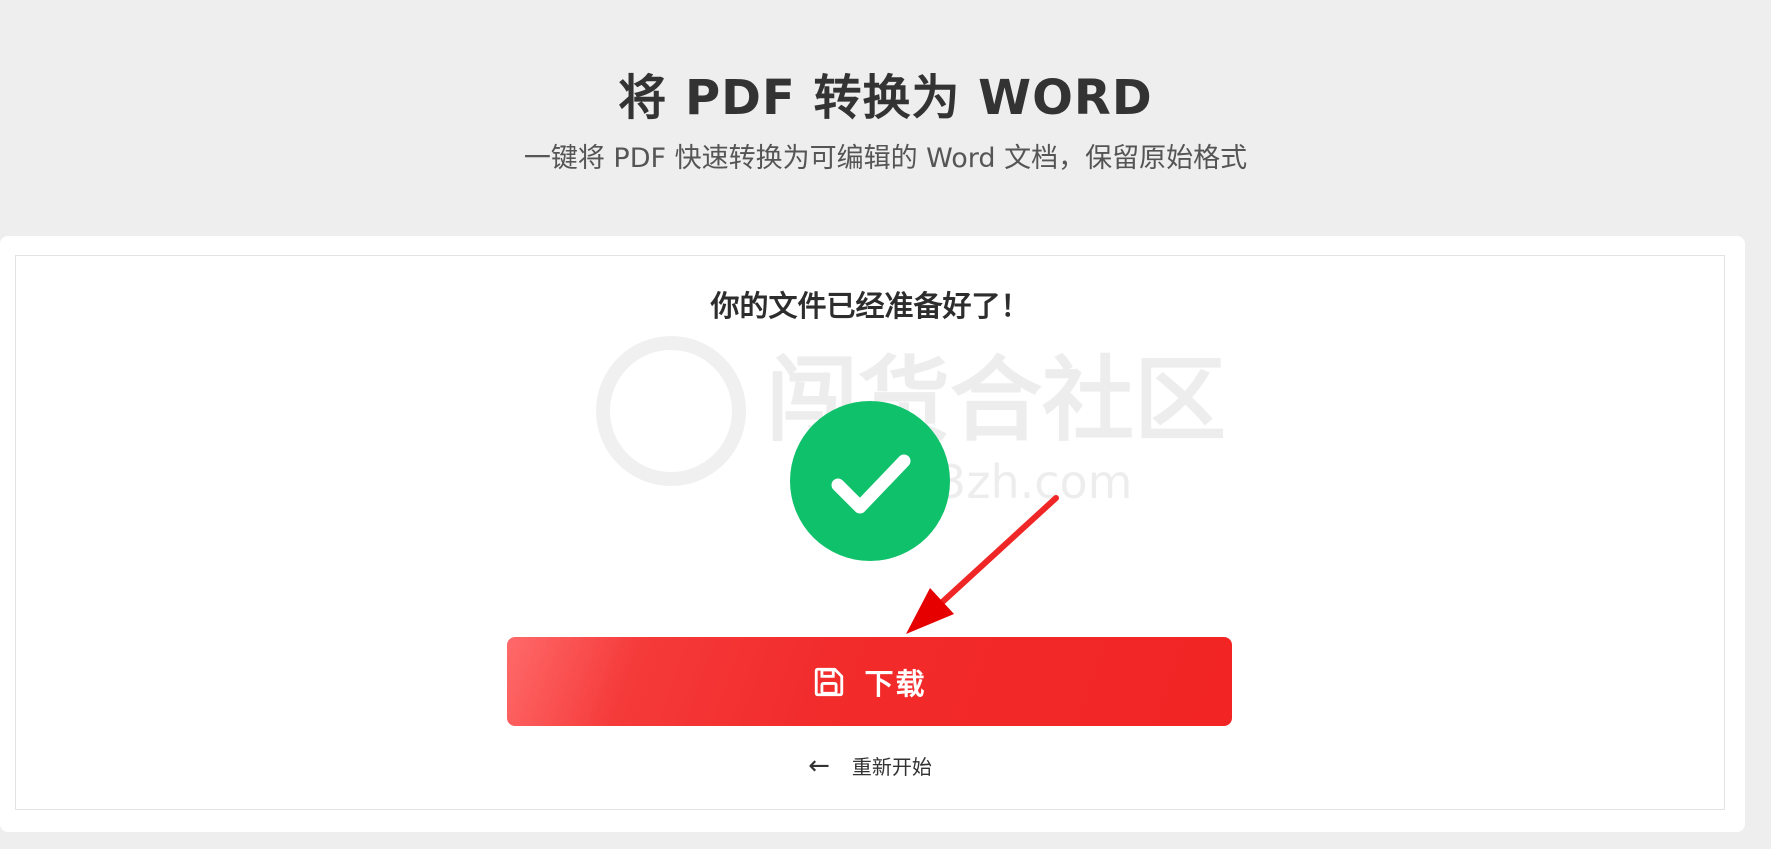 The height and width of the screenshot is (849, 1771). Describe the element at coordinates (895, 683) in the screenshot. I see `download-label: 下载` at that location.